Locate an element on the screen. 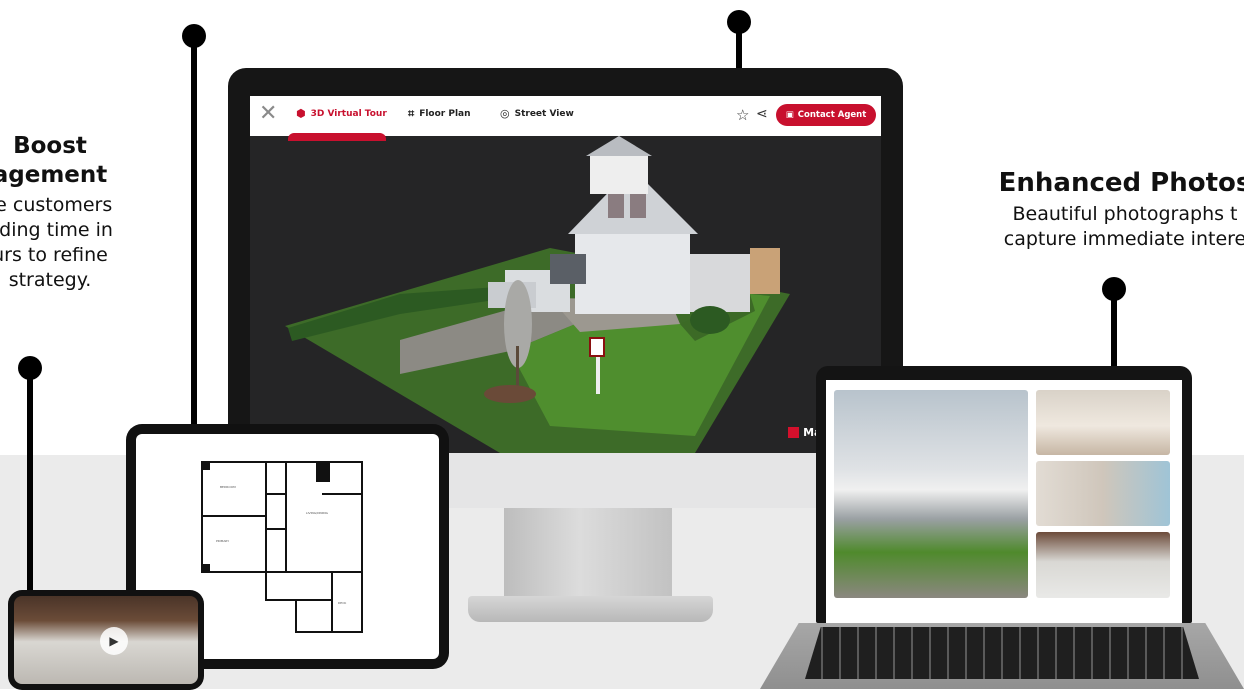 The image size is (1244, 690). close-icon: ✕ is located at coordinates (268, 114).